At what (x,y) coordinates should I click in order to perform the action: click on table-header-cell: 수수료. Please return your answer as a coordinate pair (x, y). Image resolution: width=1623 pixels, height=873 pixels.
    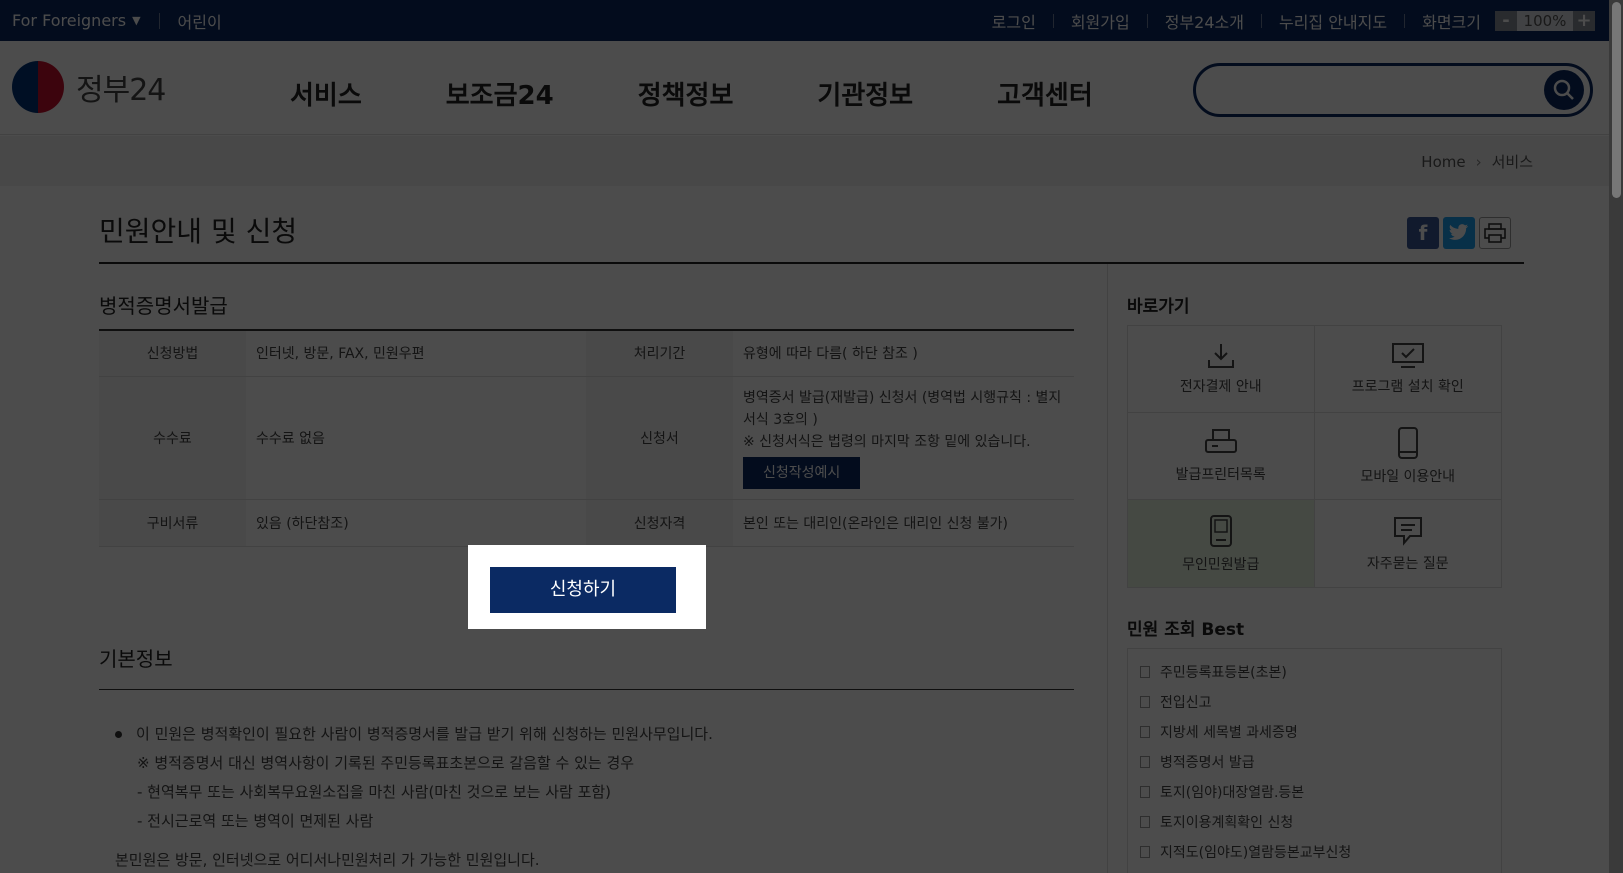
    Looking at the image, I should click on (172, 438).